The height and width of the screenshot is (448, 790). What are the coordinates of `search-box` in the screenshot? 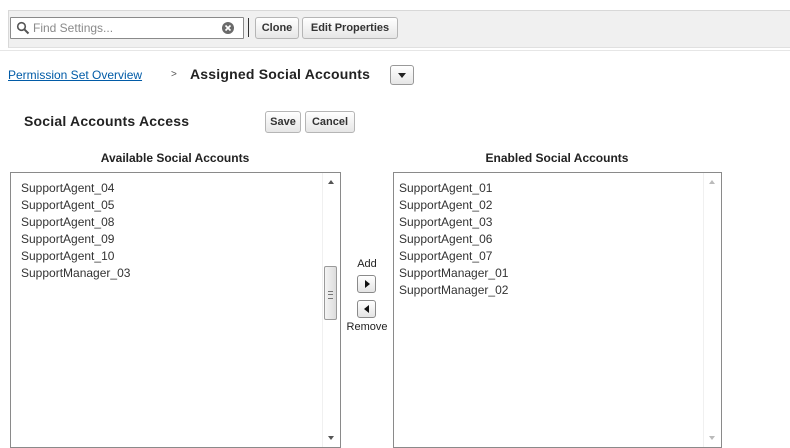 It's located at (127, 28).